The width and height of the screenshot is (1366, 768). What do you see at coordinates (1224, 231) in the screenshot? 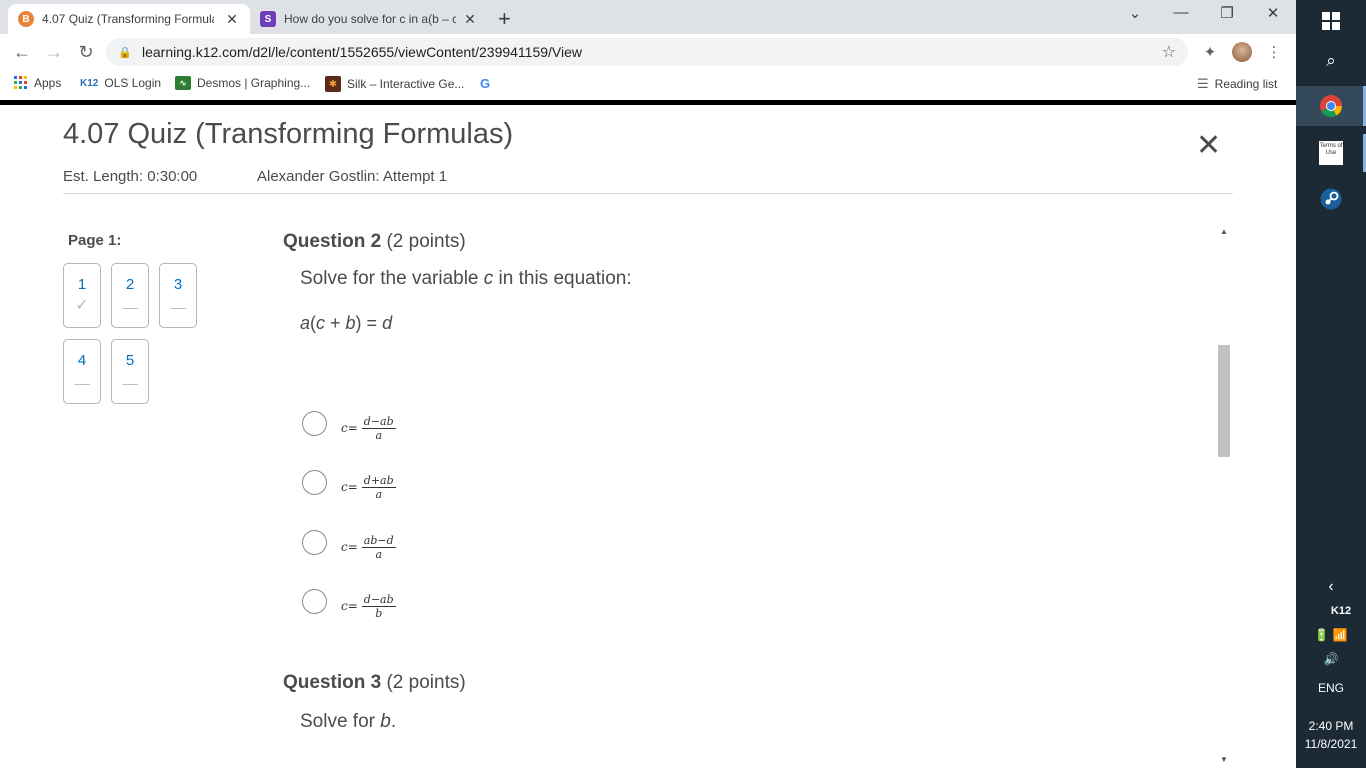
I see `scroll-up-arrow-icon: ▲` at bounding box center [1224, 231].